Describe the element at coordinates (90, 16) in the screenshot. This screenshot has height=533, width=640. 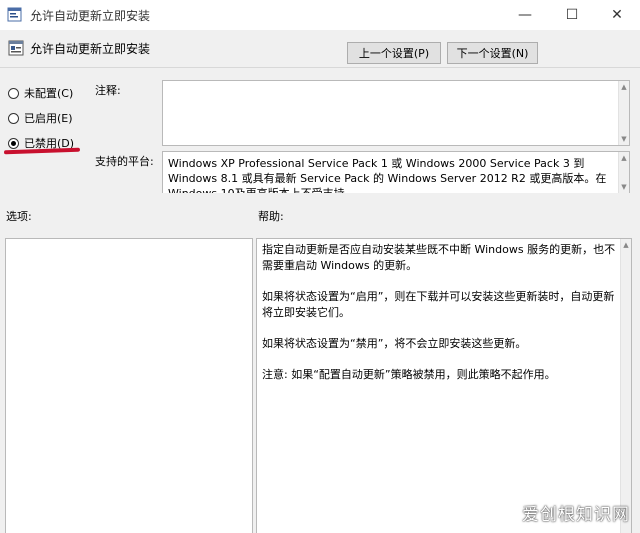
I see `window-title: 允许自动更新立即安装` at that location.